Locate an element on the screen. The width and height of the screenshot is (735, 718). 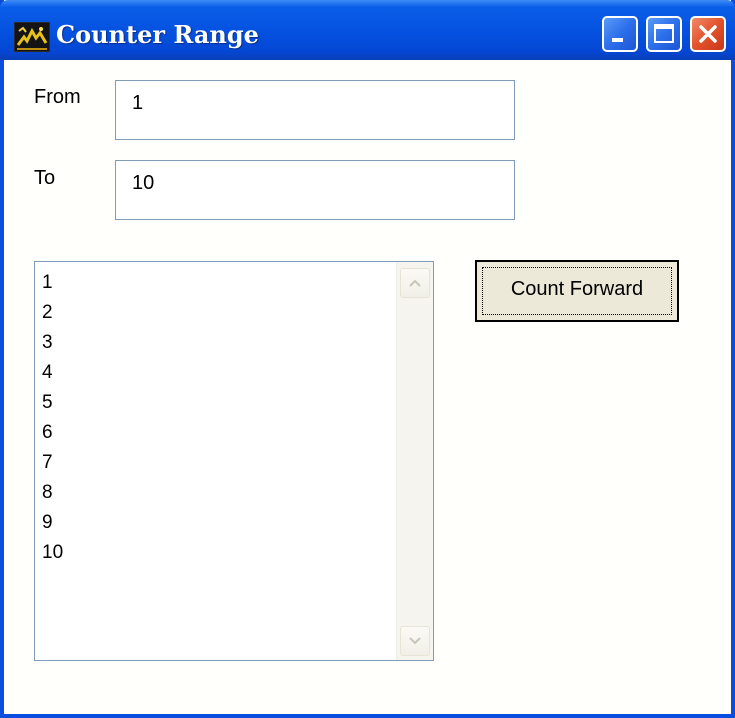
from-input: 1 is located at coordinates (315, 110).